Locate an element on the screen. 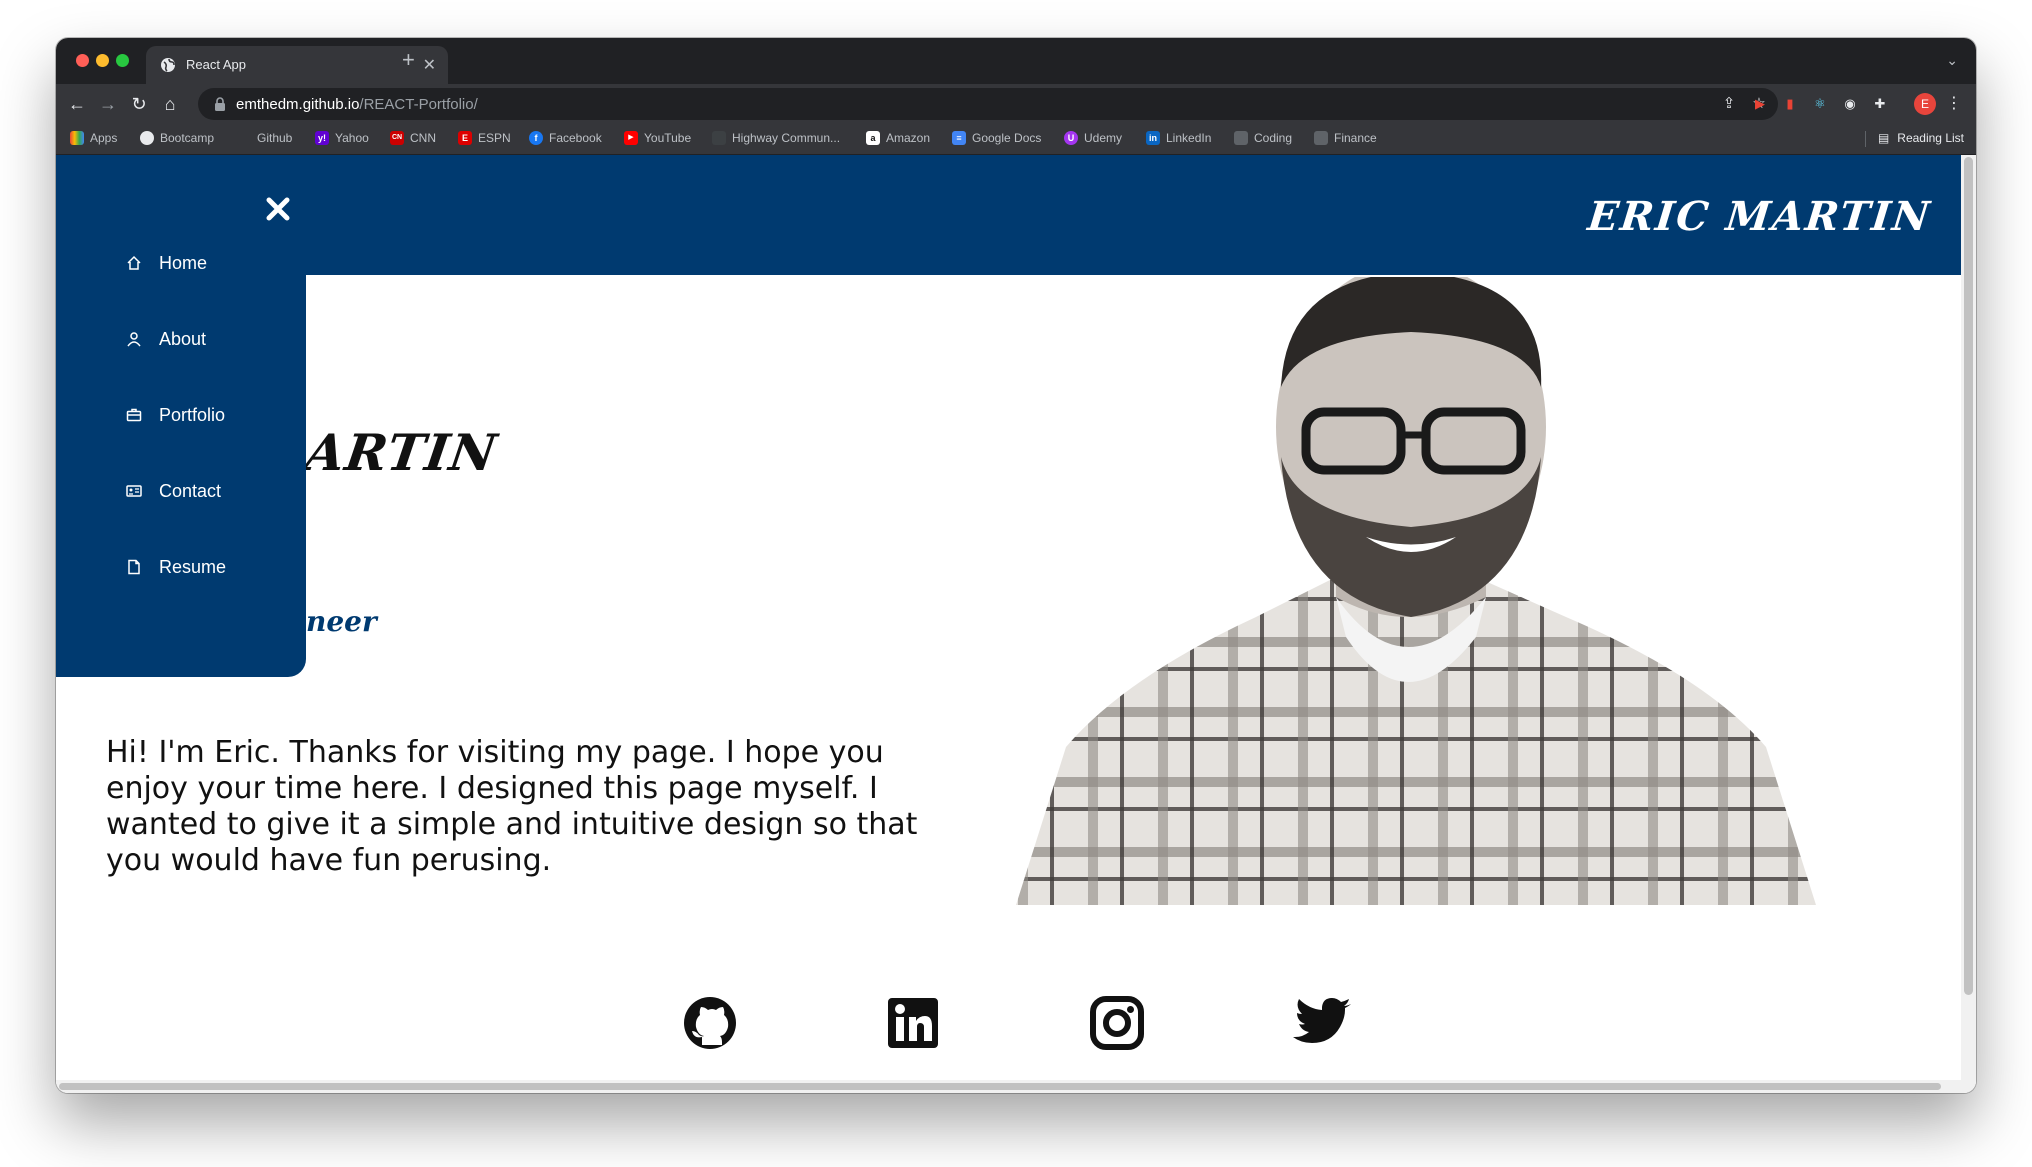 The image size is (2032, 1167). tab-title: React App is located at coordinates (216, 64).